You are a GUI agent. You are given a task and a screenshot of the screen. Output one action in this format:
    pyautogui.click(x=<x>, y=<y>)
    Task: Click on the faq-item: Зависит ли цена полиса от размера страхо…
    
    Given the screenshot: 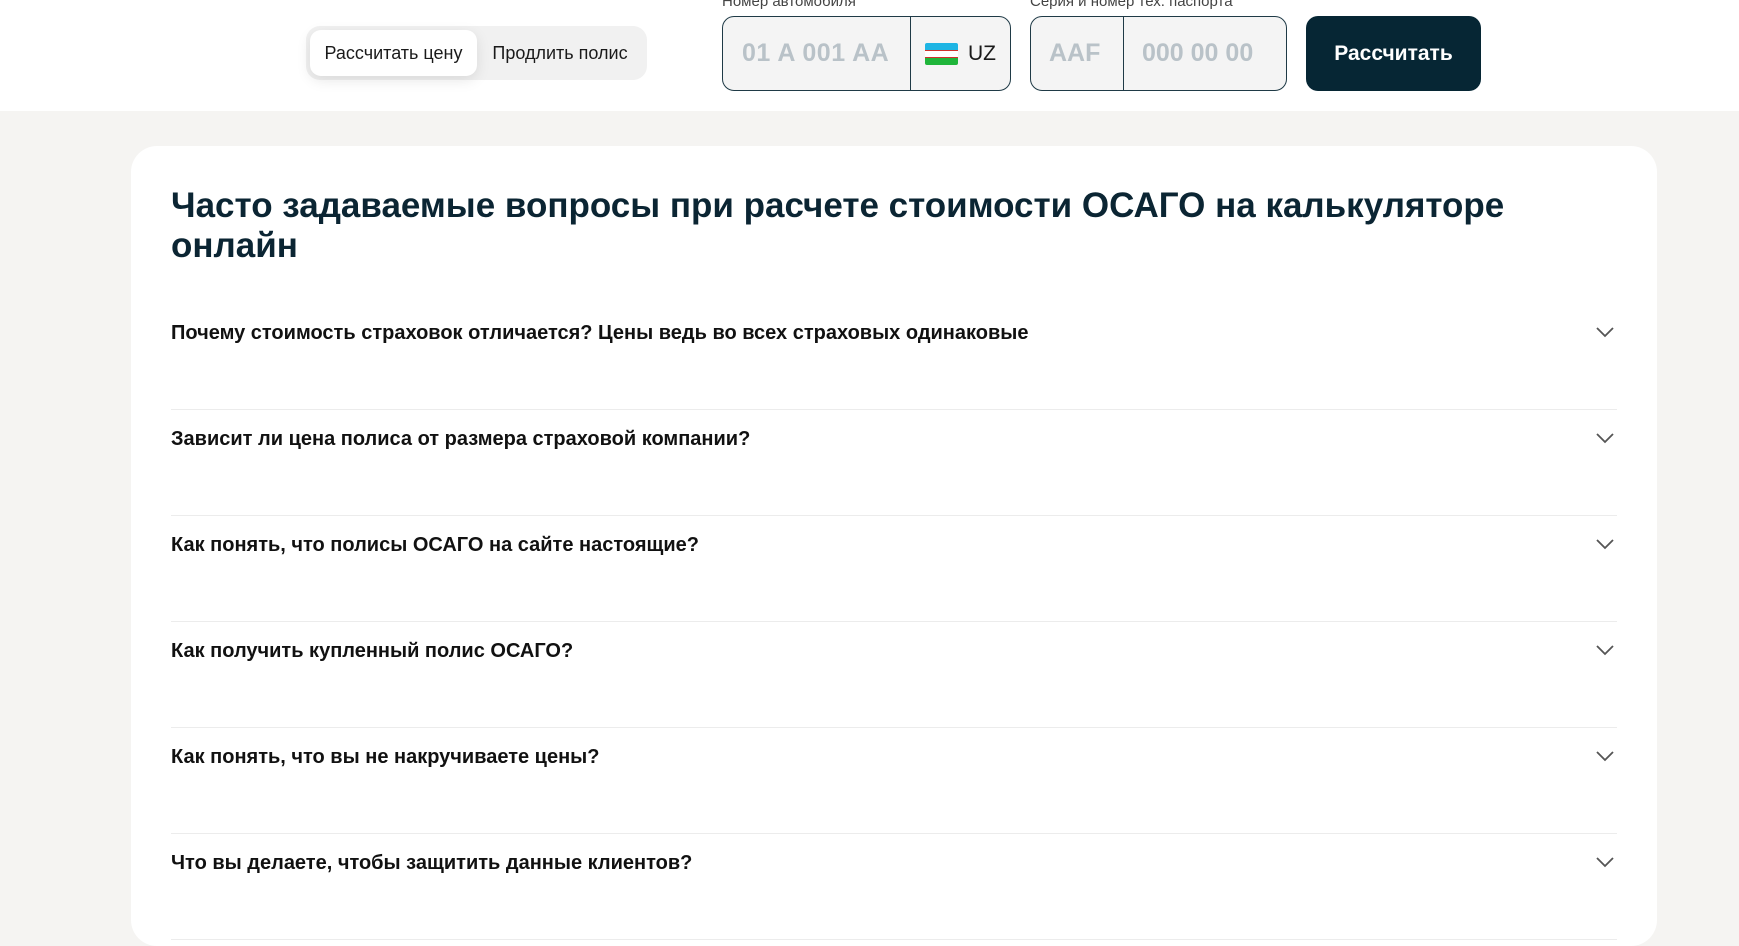 What is the action you would take?
    pyautogui.click(x=894, y=463)
    